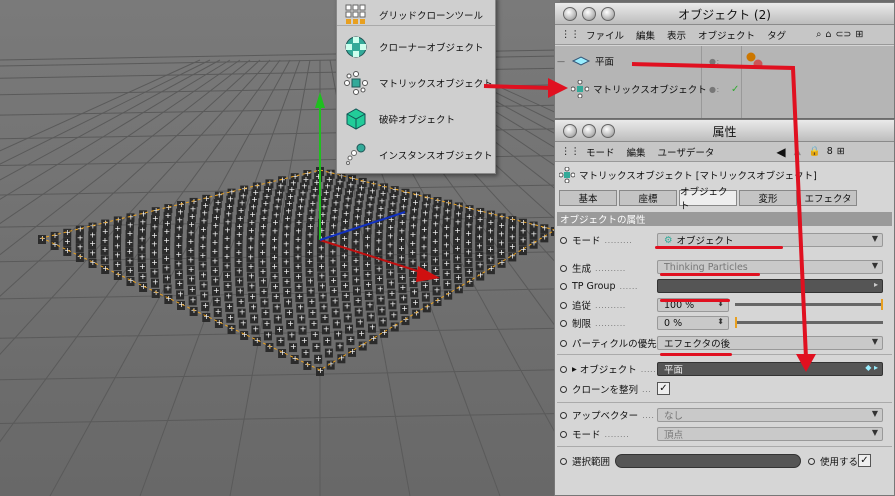 The image size is (895, 496). What do you see at coordinates (416, 83) in the screenshot?
I see `popup-item-matrix: マトリックスオブジェクト` at bounding box center [416, 83].